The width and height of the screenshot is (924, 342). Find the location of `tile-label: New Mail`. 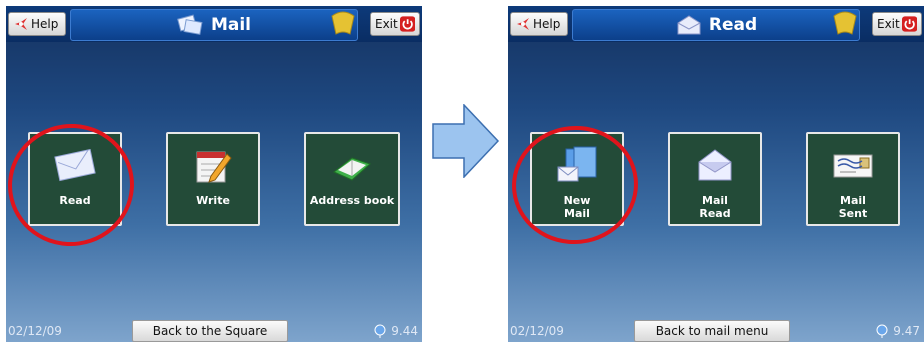

tile-label: New Mail is located at coordinates (577, 207).